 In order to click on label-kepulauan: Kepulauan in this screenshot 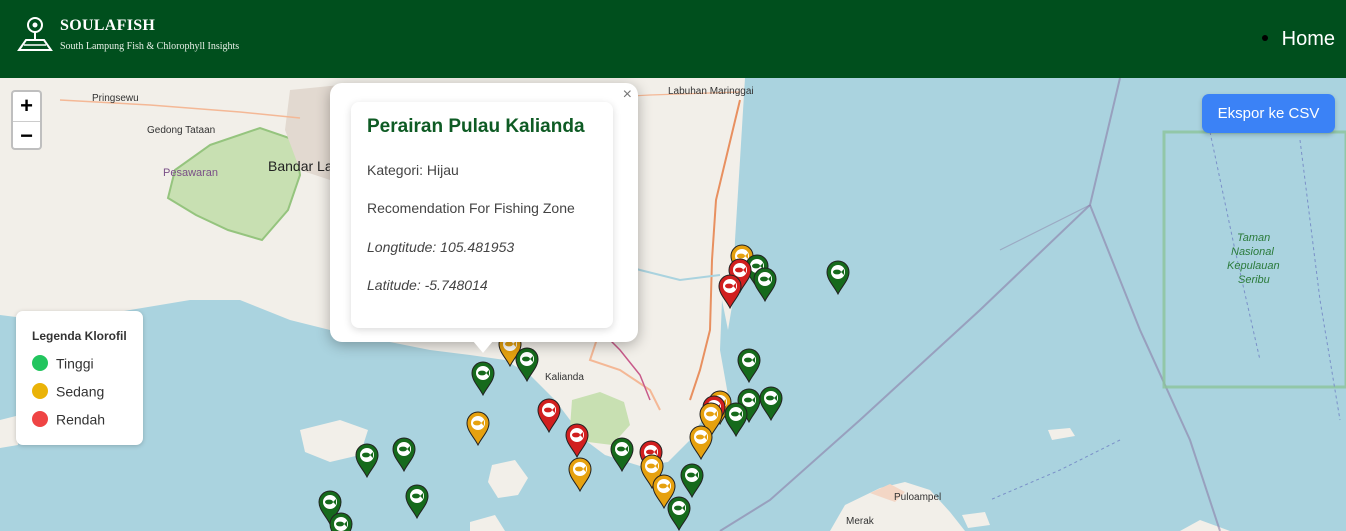, I will do `click(1253, 266)`.